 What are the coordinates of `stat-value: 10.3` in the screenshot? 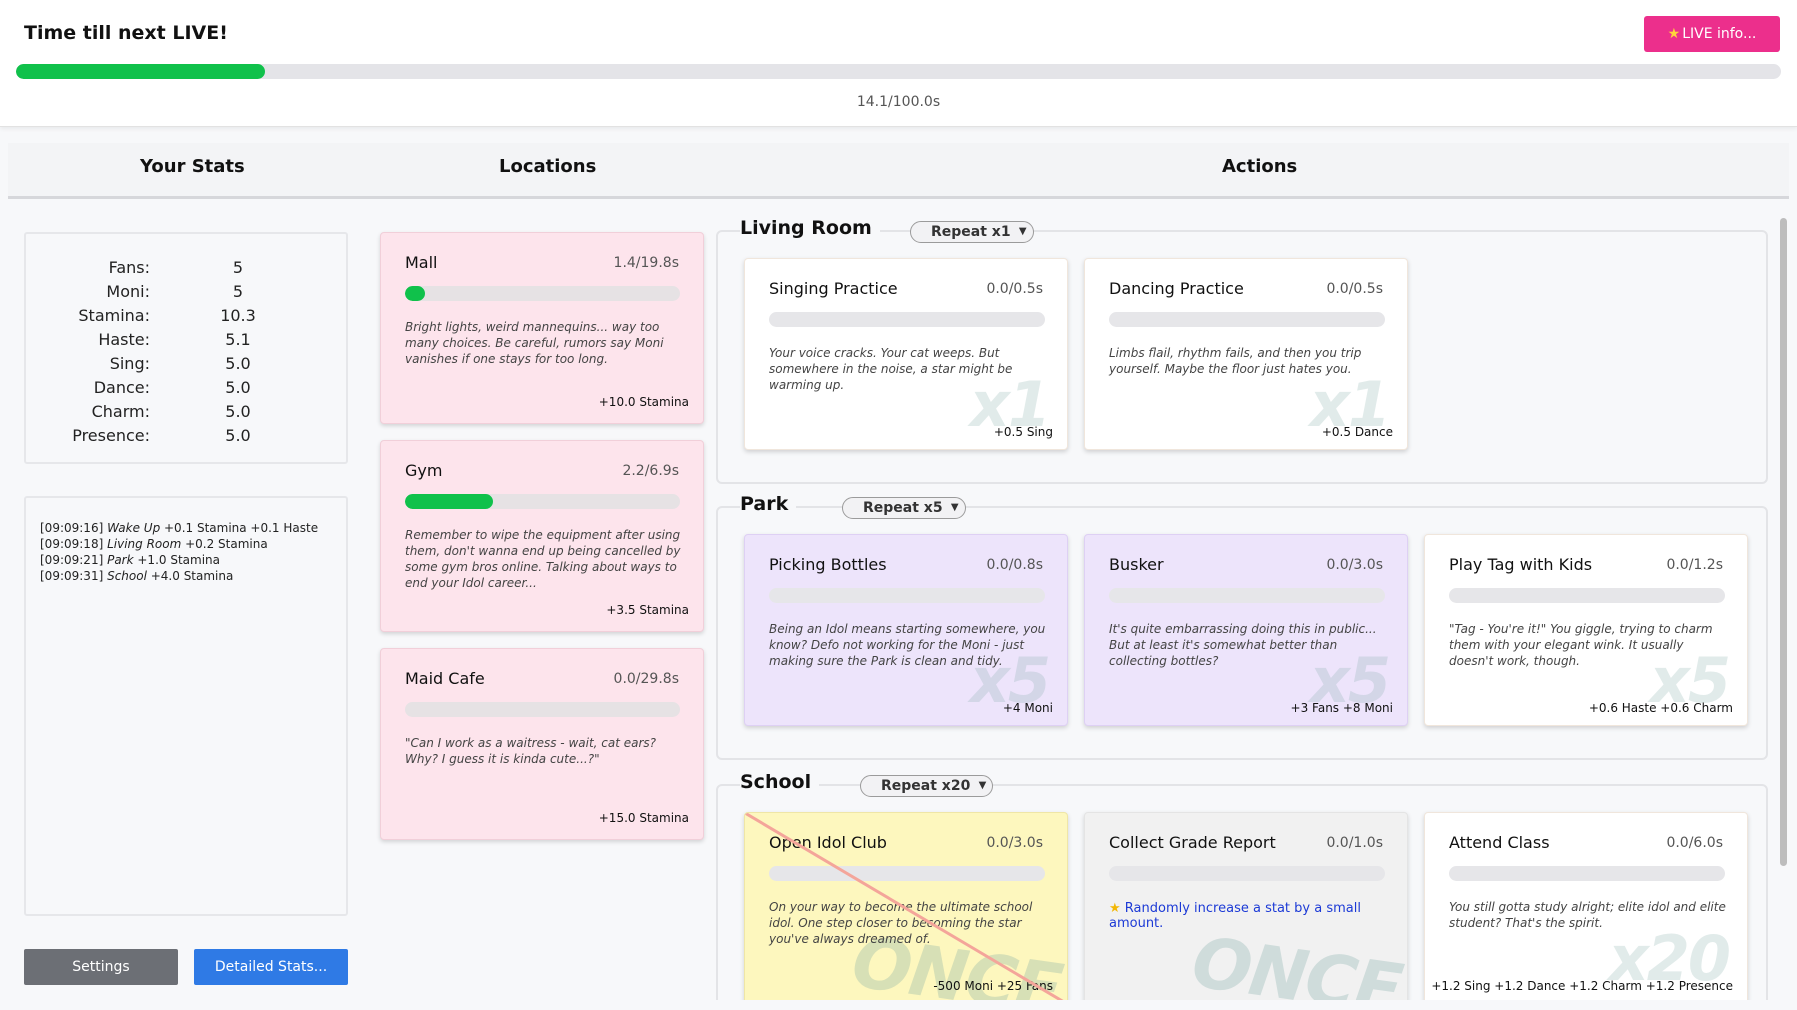 It's located at (238, 315).